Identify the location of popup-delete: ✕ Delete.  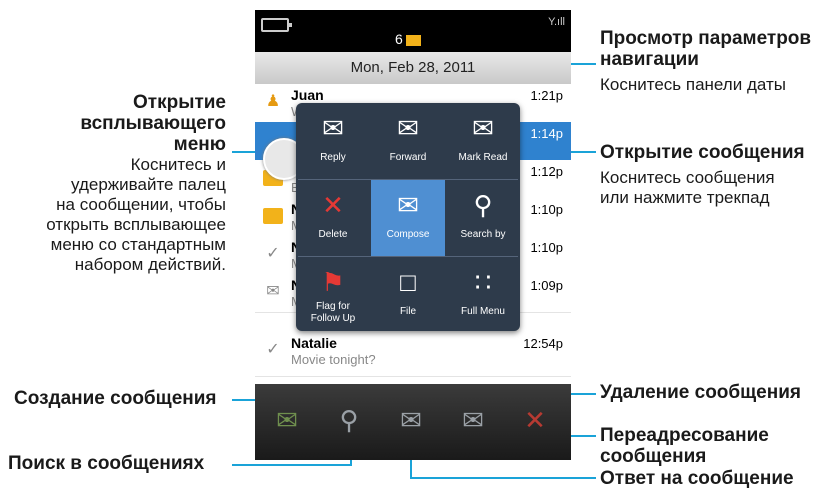
(333, 218).